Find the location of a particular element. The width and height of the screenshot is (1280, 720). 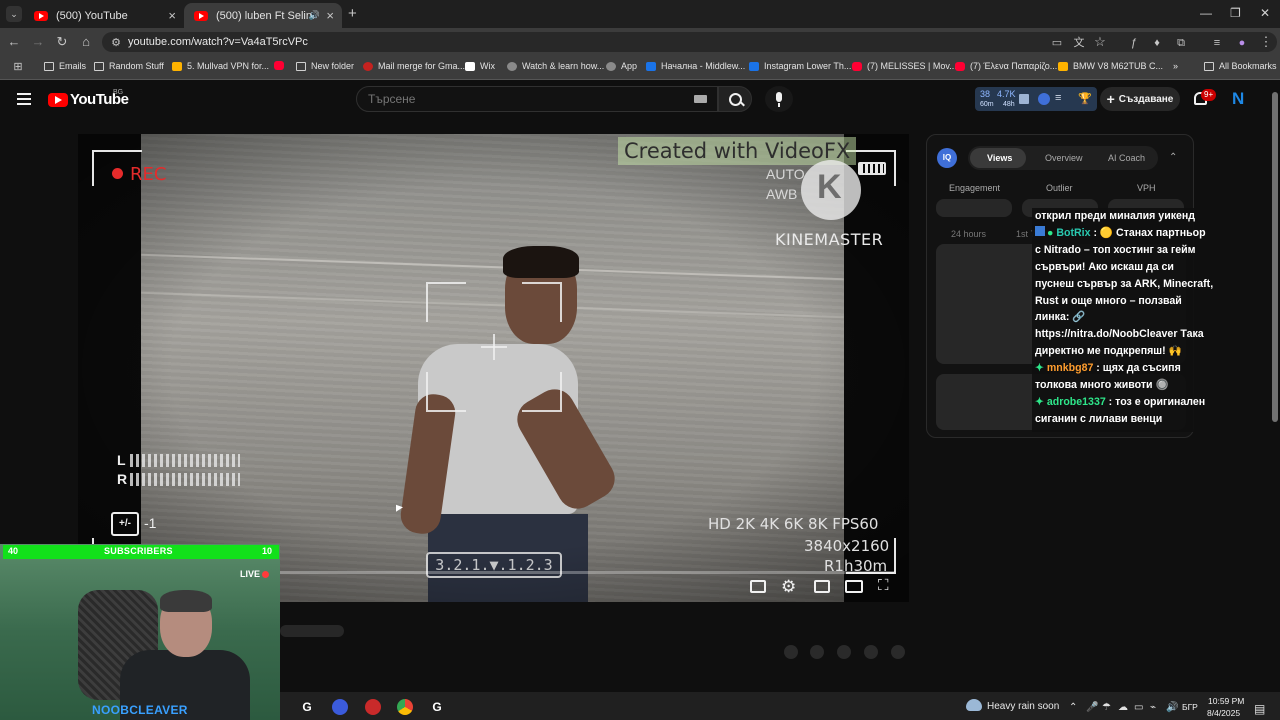

forward-icon: → is located at coordinates (38, 42).